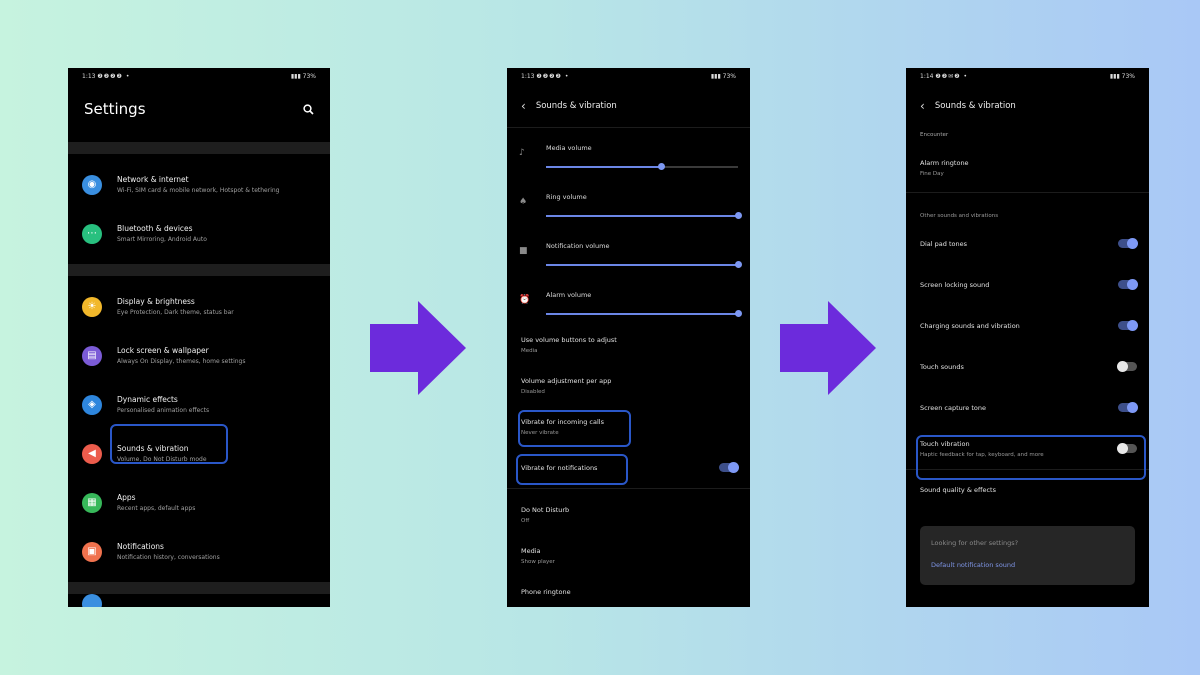 Image resolution: width=1200 pixels, height=675 pixels. I want to click on toggle-setting-row: Dial pad tones, so click(1027, 243).